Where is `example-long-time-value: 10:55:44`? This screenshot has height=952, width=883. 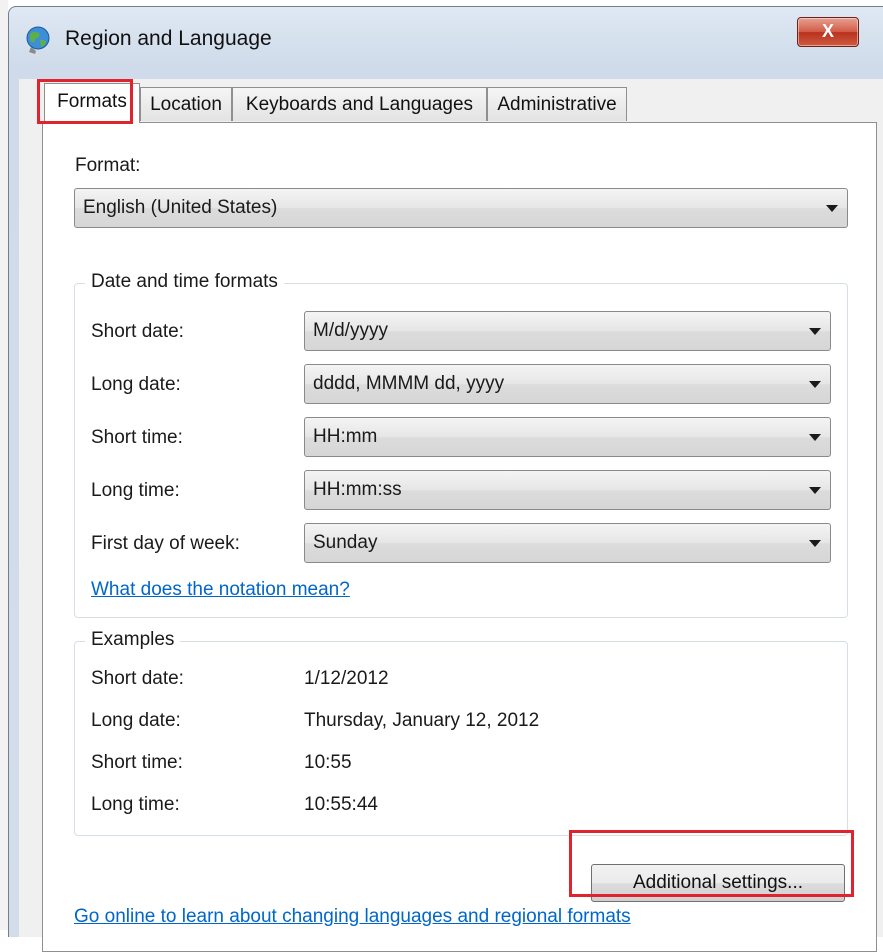
example-long-time-value: 10:55:44 is located at coordinates (341, 804).